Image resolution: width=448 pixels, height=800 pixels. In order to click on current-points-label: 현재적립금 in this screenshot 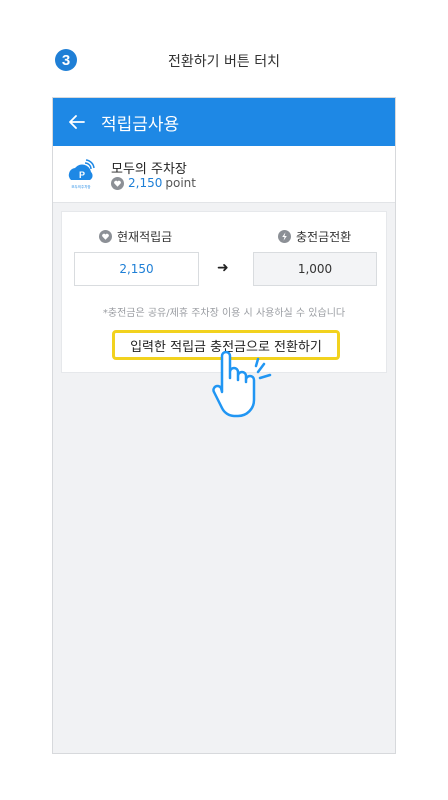, I will do `click(135, 236)`.